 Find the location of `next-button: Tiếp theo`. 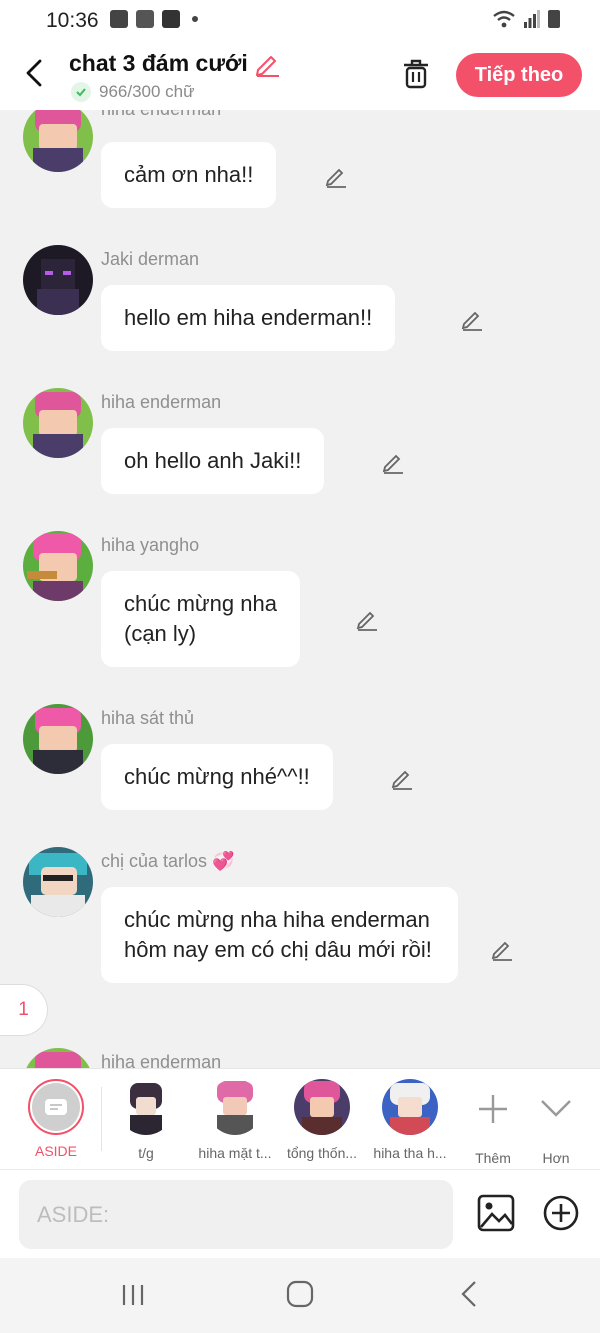

next-button: Tiếp theo is located at coordinates (519, 75).